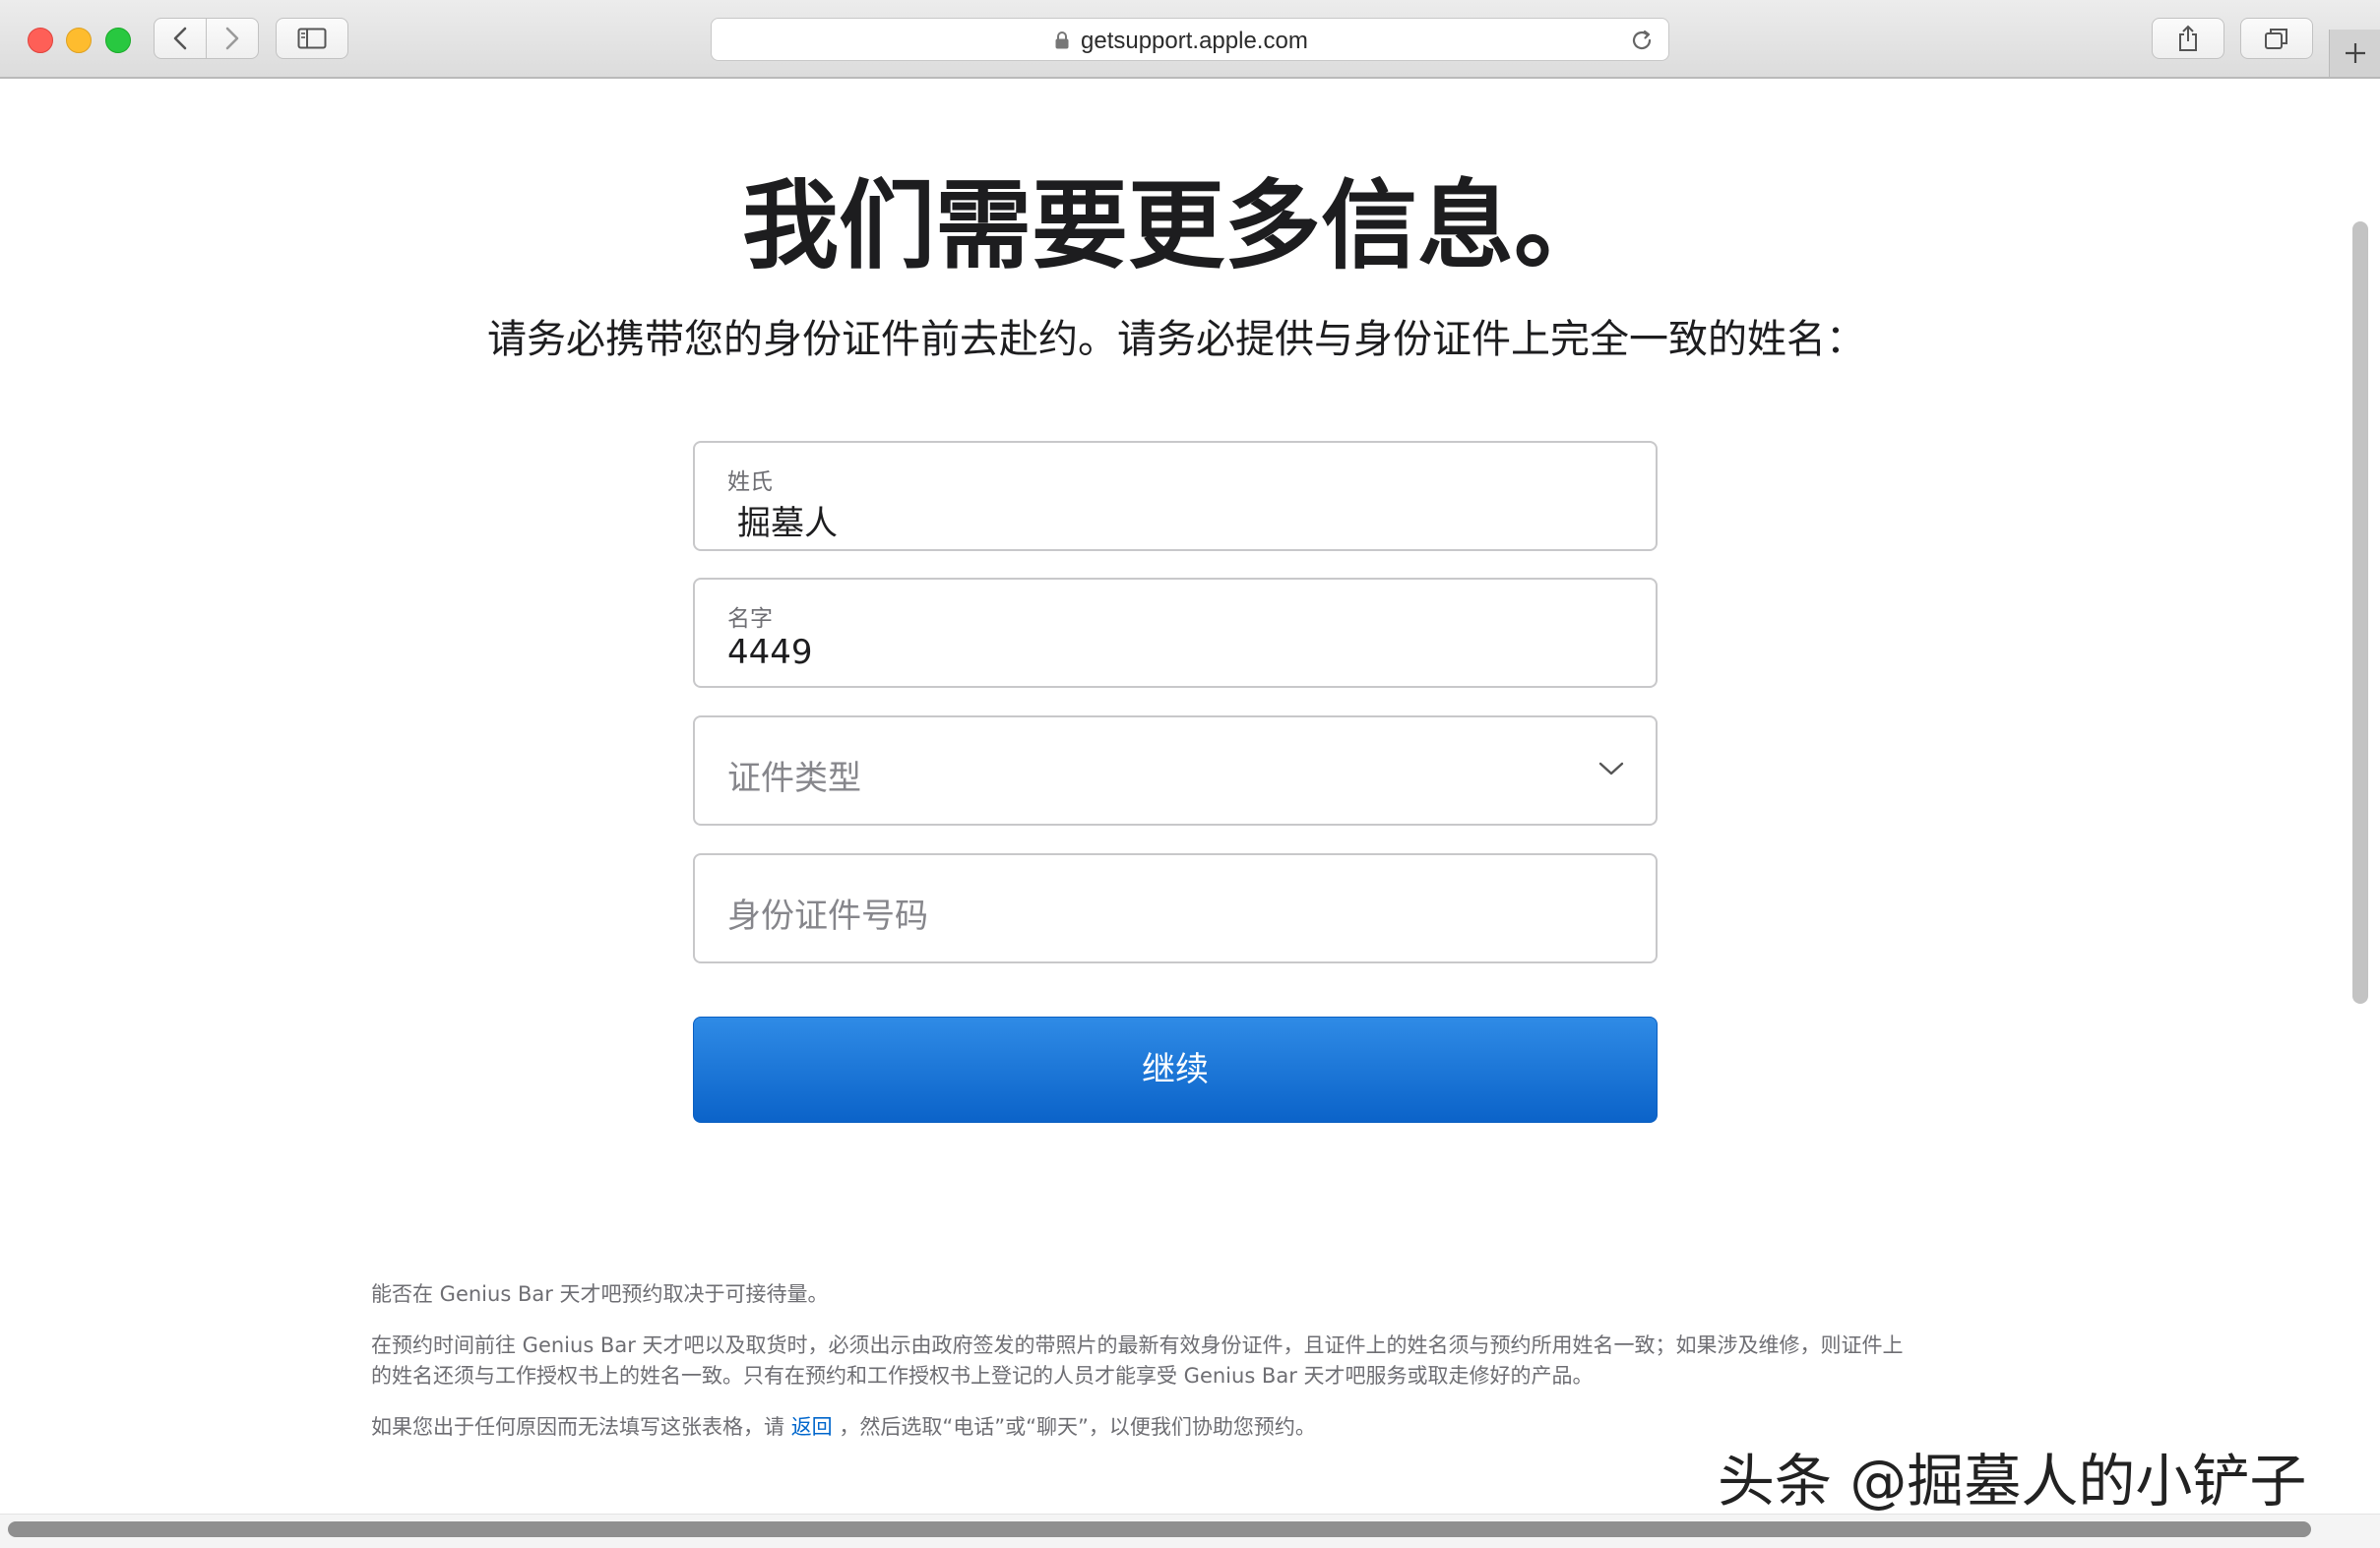  Describe the element at coordinates (750, 619) in the screenshot. I see `first-name-label: 名字` at that location.